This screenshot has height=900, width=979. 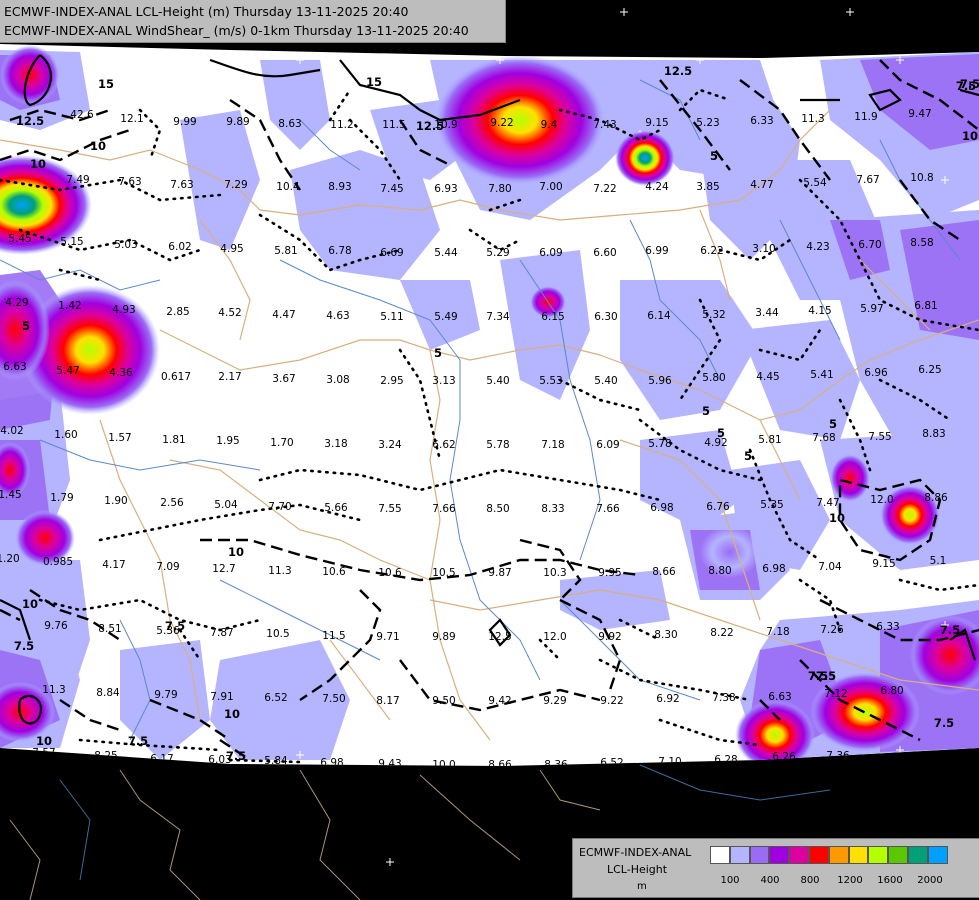 What do you see at coordinates (131, 119) in the screenshot?
I see `map-value: 12.1` at bounding box center [131, 119].